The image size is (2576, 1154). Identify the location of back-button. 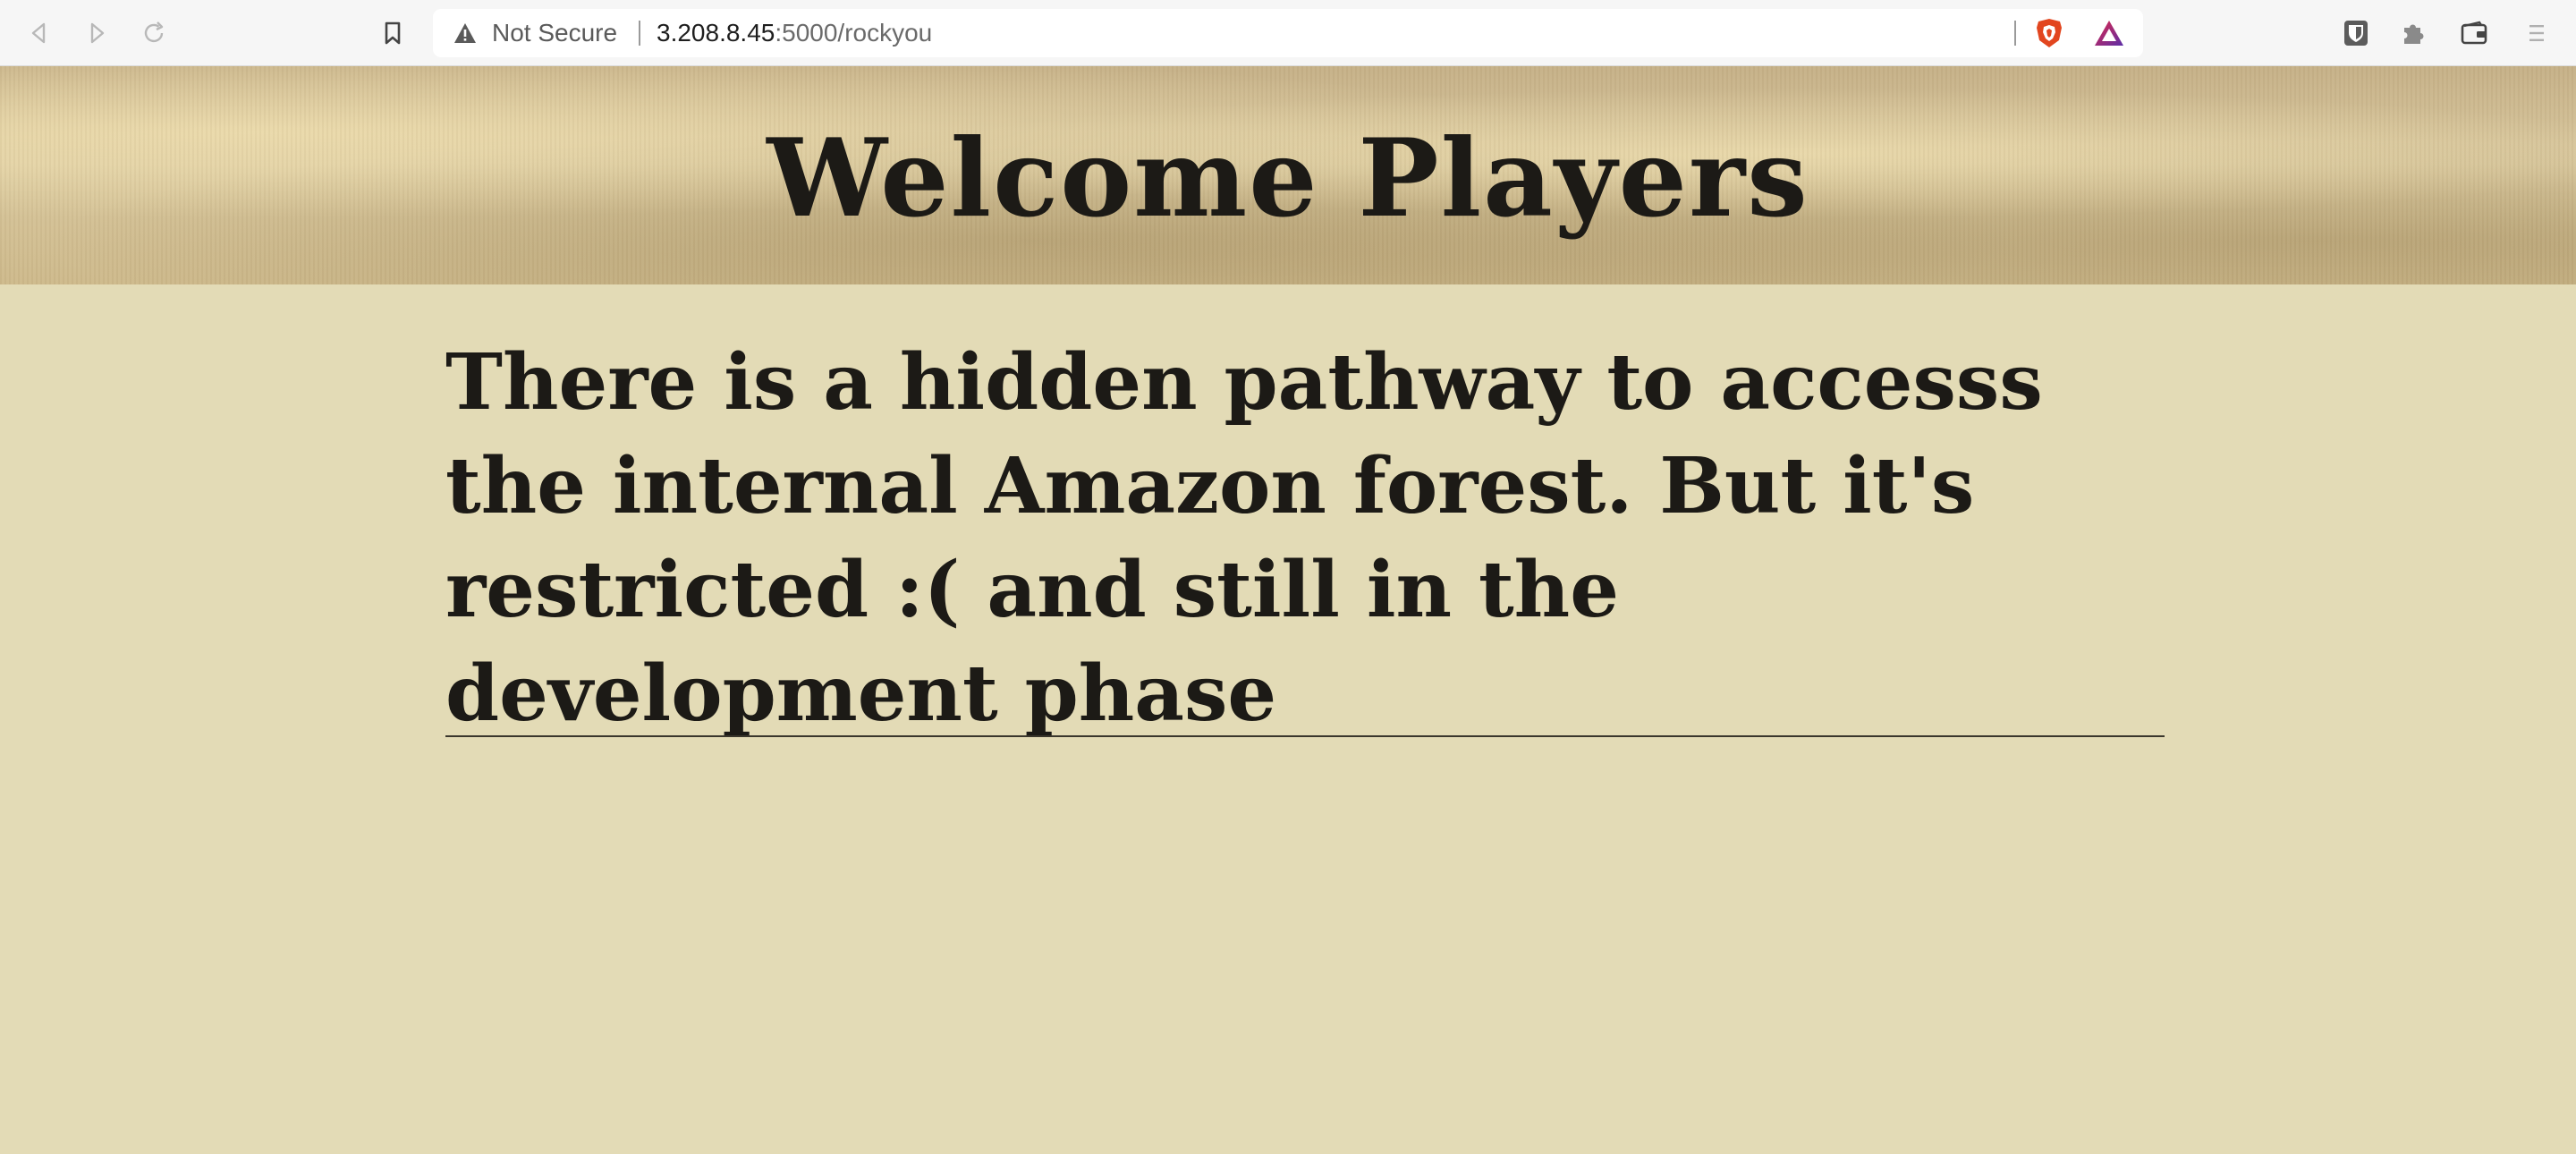
(39, 33).